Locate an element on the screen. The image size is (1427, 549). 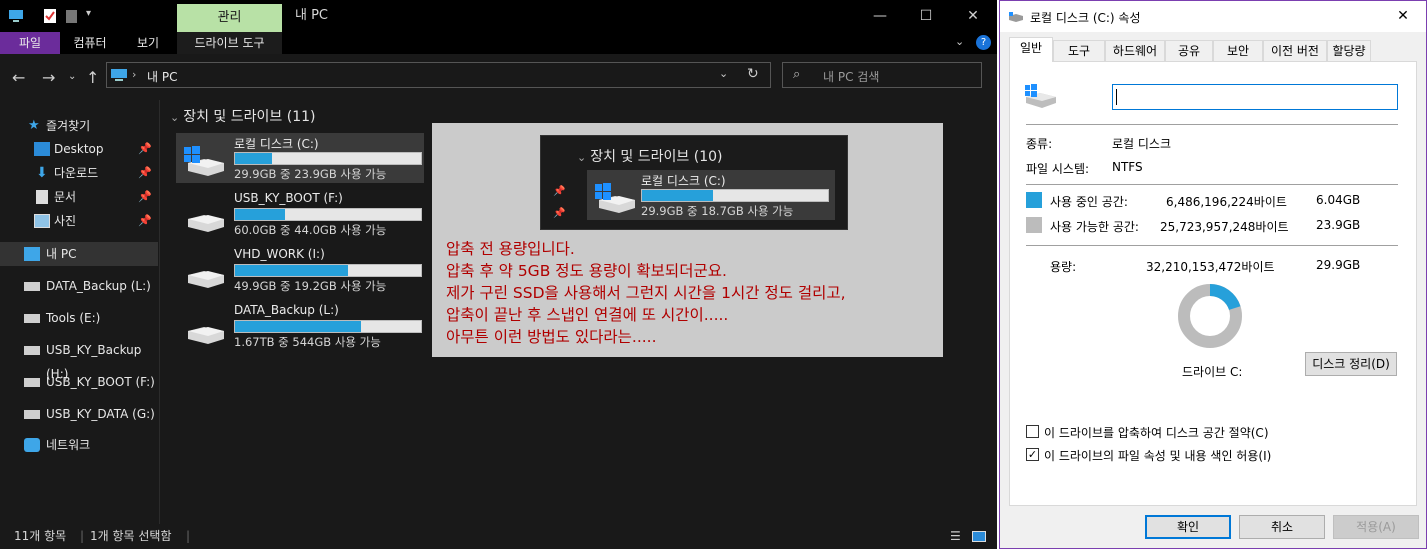
filesystem-value: NTFS is located at coordinates (1127, 167).